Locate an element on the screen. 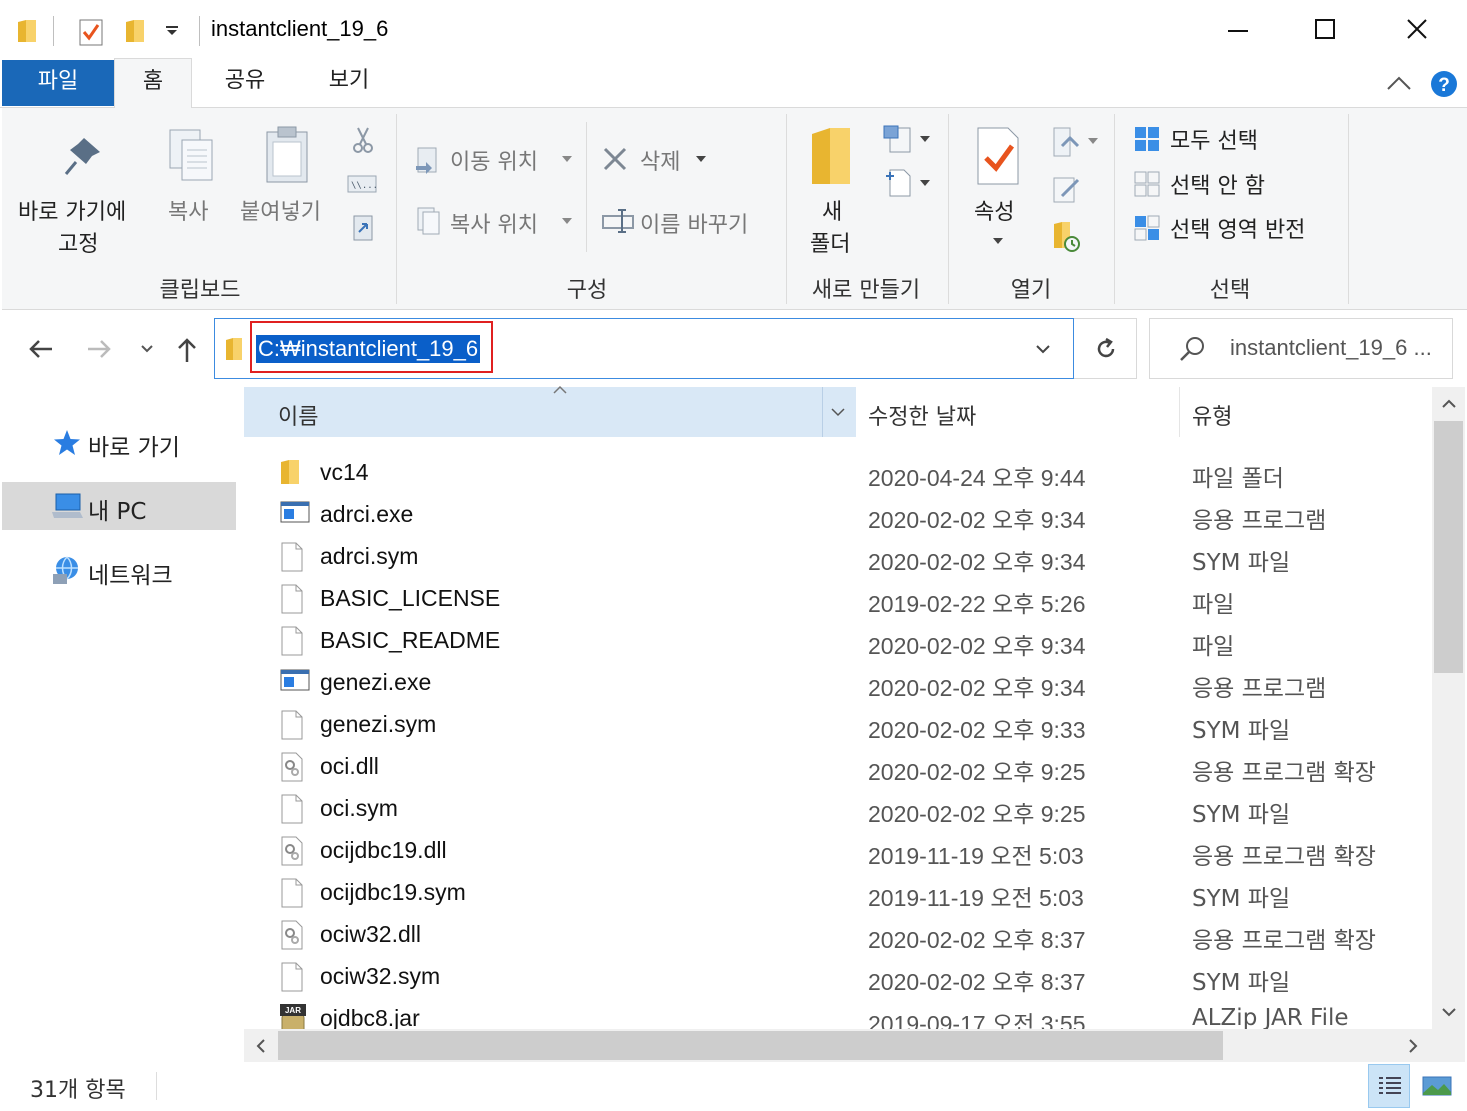 The height and width of the screenshot is (1111, 1467). subgroup-separator is located at coordinates (586, 187).